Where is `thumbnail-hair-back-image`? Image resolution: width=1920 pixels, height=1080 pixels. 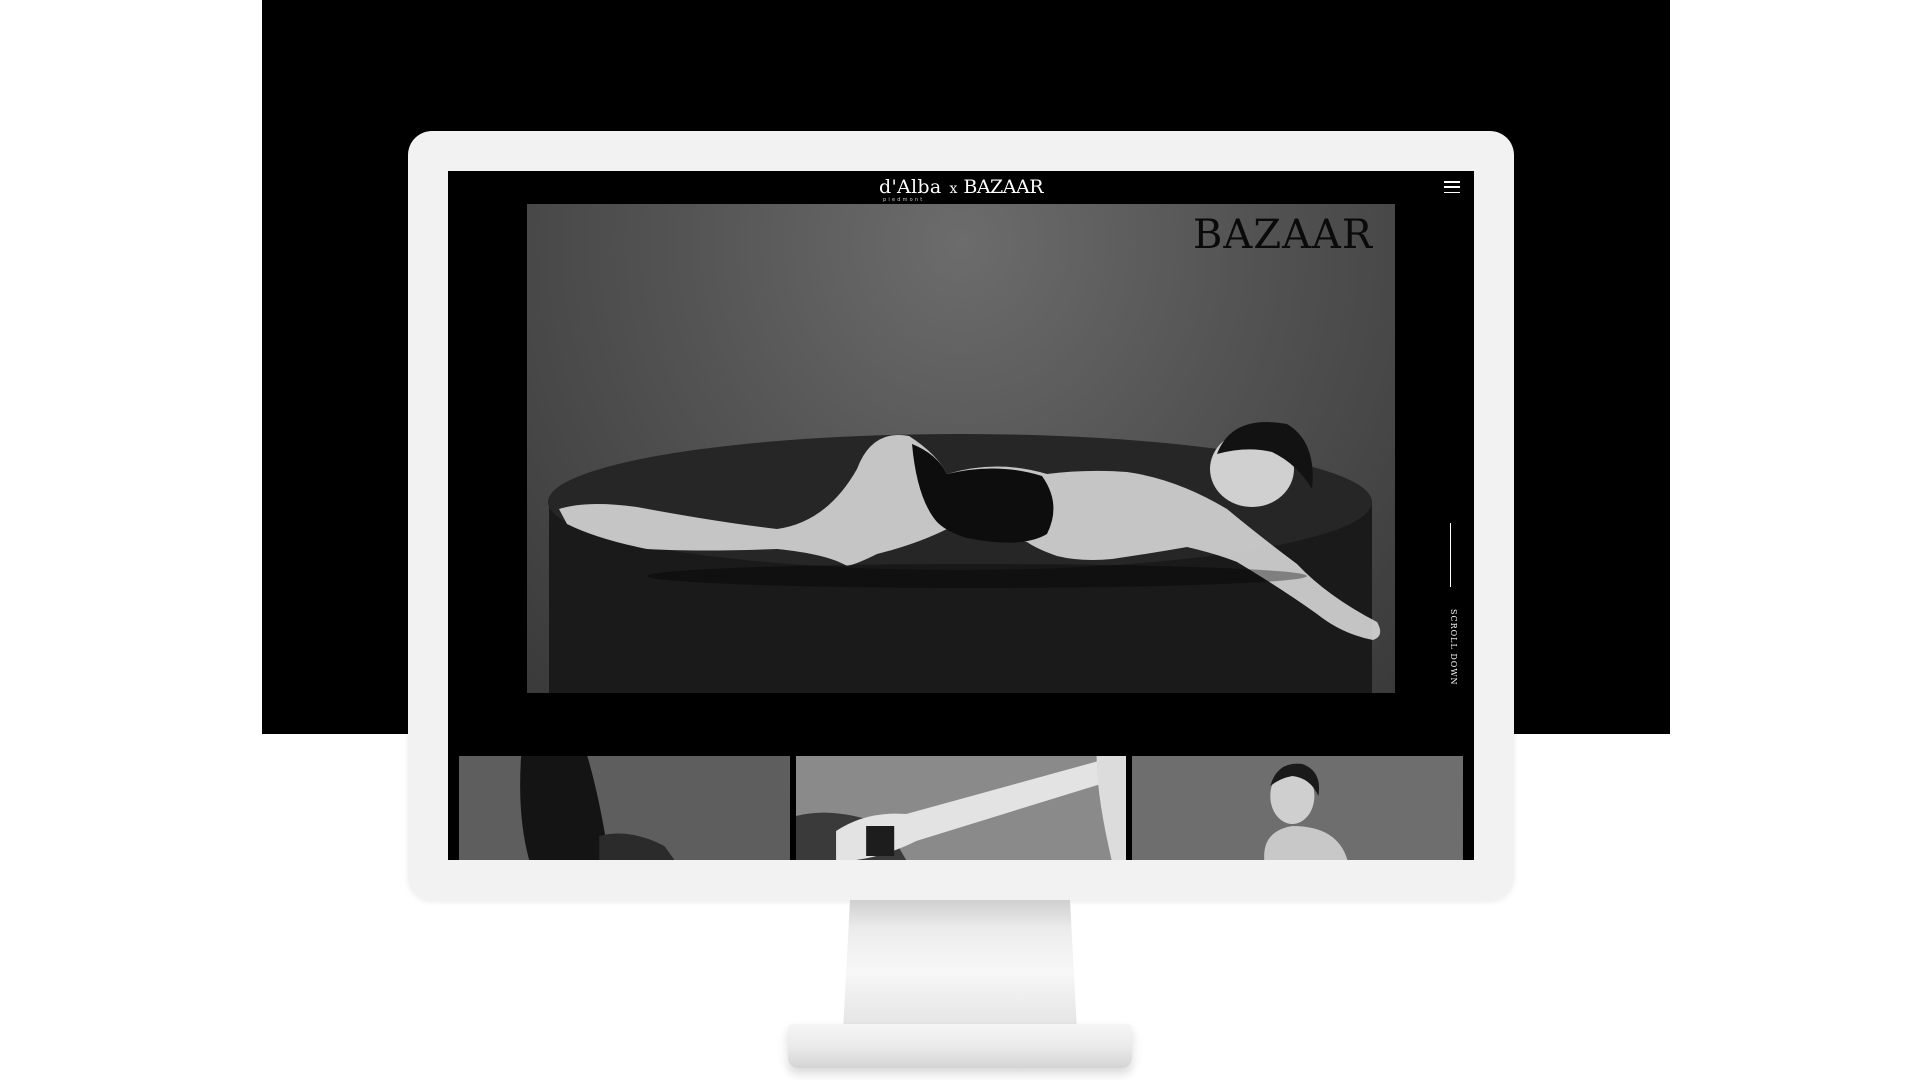 thumbnail-hair-back-image is located at coordinates (624, 808).